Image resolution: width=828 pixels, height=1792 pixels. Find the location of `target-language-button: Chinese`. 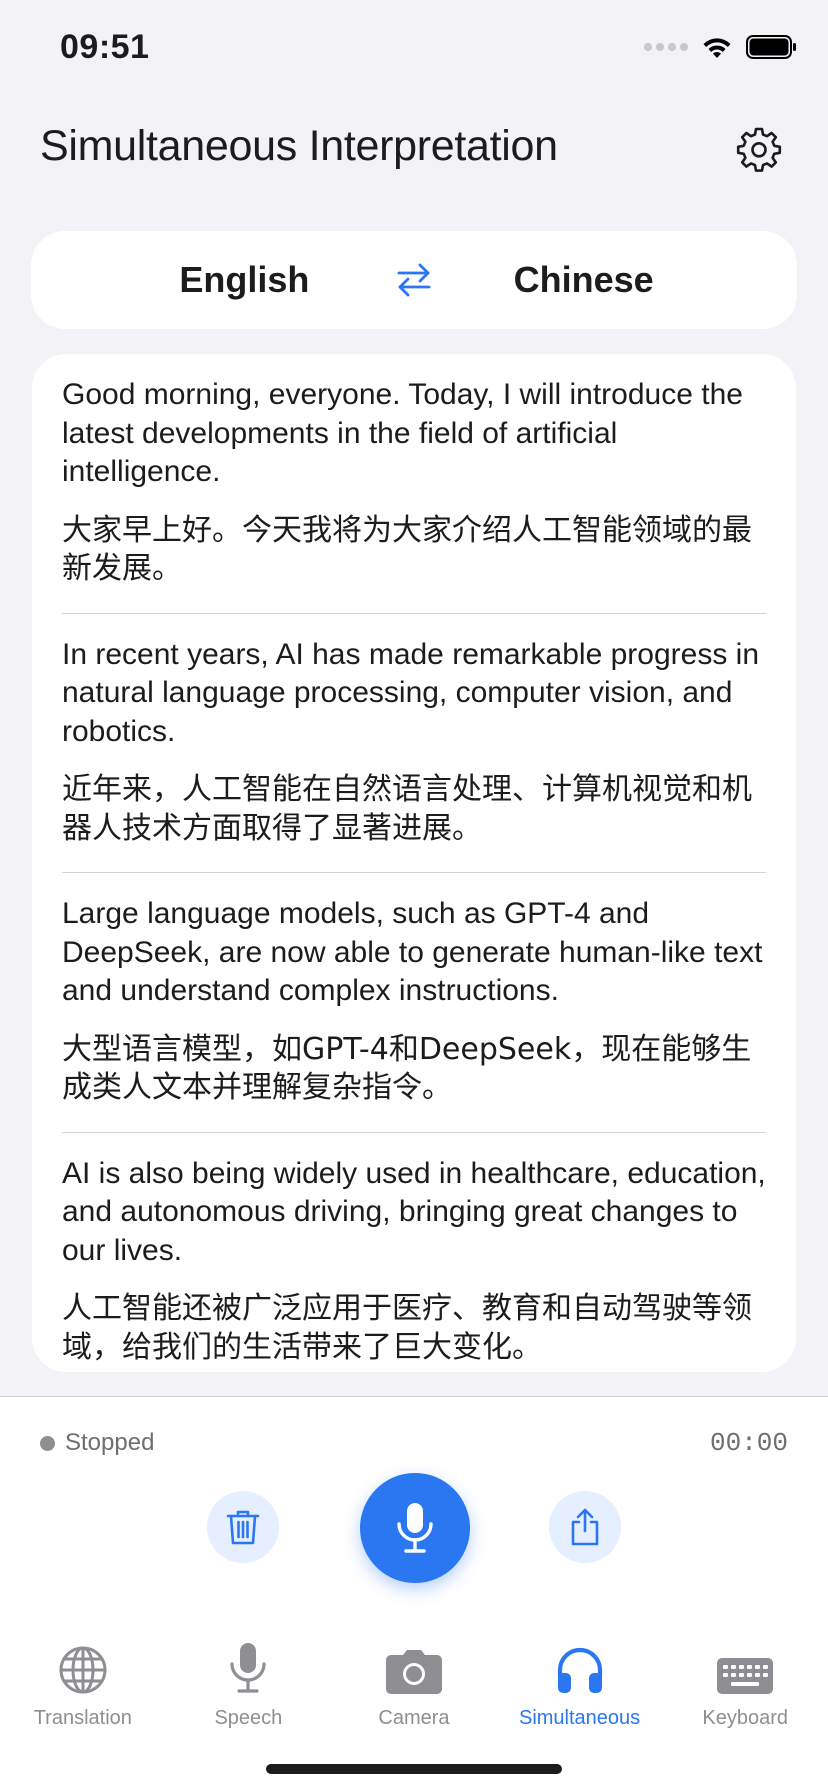

target-language-button: Chinese is located at coordinates (583, 280).